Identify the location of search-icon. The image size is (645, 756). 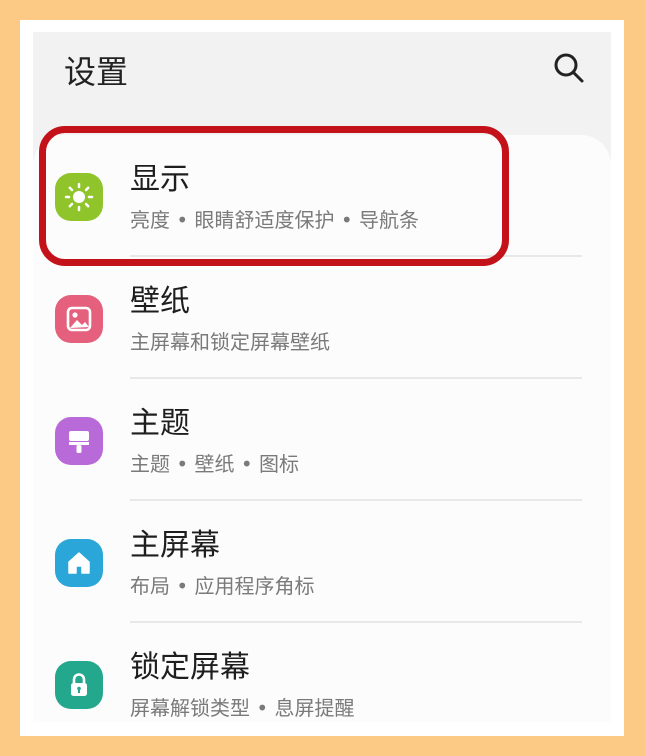
(569, 68).